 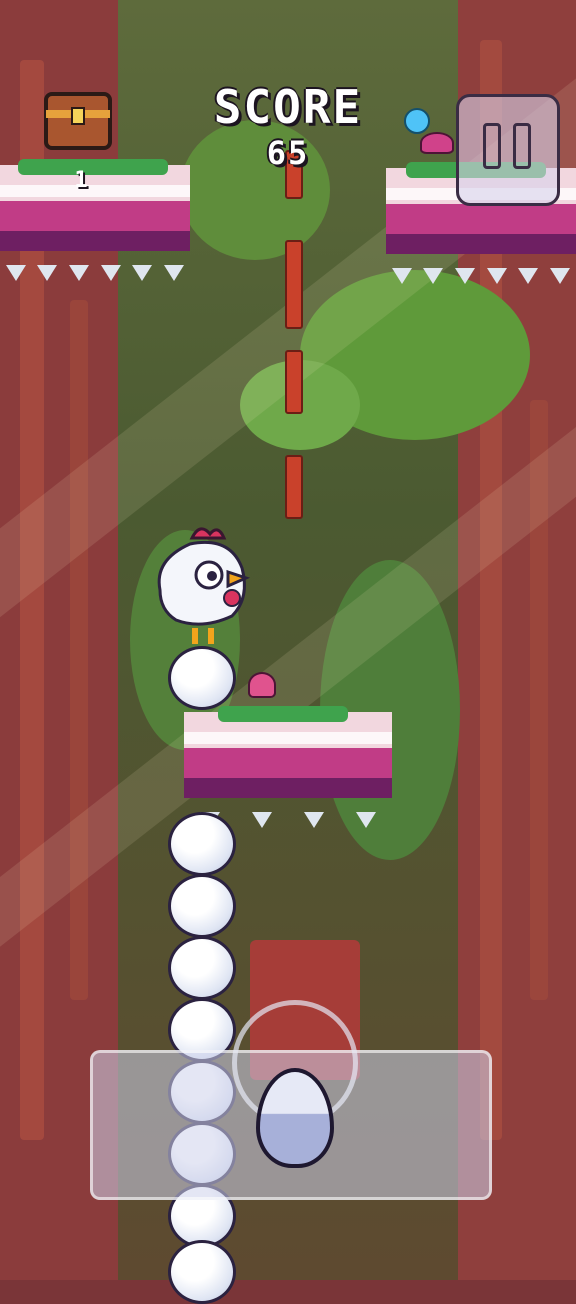 I want to click on mushroom, so click(x=262, y=685).